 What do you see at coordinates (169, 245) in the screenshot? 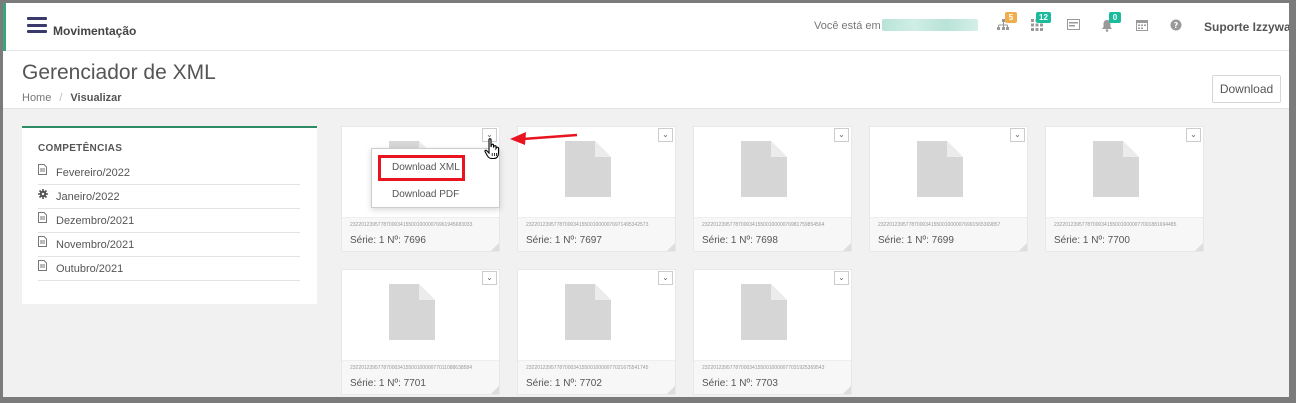
I see `competencia-item: Novembro/2021` at bounding box center [169, 245].